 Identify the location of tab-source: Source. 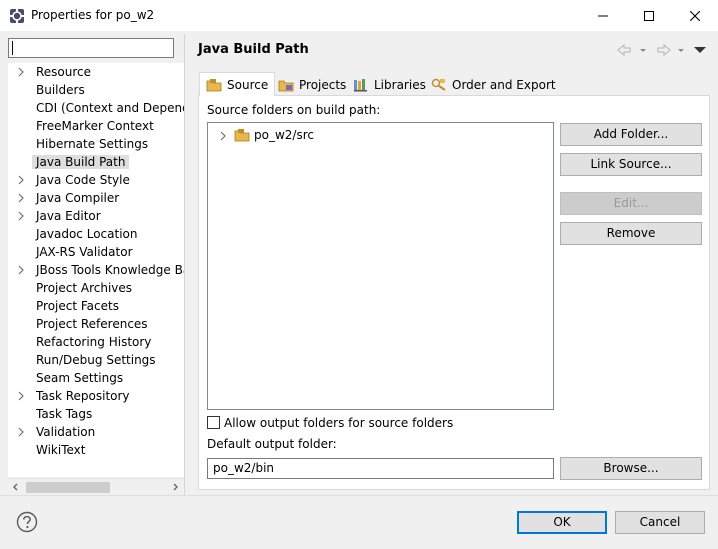
(237, 84).